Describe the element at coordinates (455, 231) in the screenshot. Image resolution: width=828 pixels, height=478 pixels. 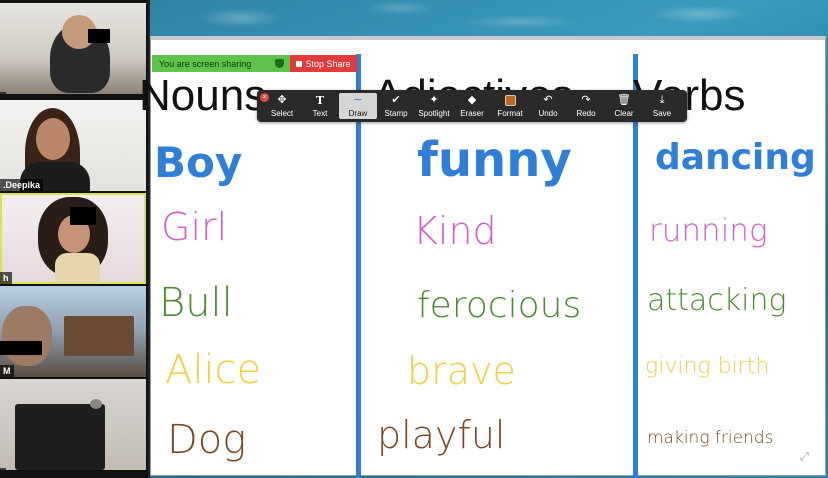
I see `adjective-word: Kind` at that location.